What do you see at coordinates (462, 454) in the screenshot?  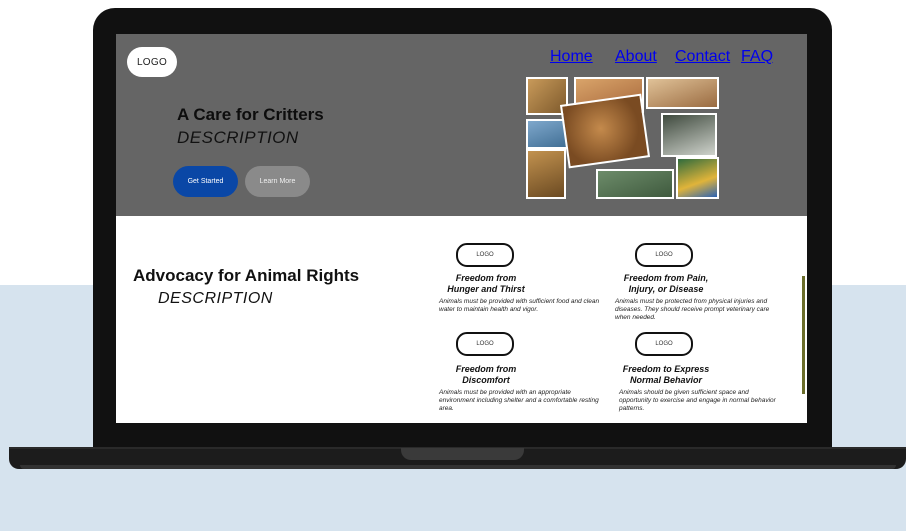 I see `laptop-hinge-notch` at bounding box center [462, 454].